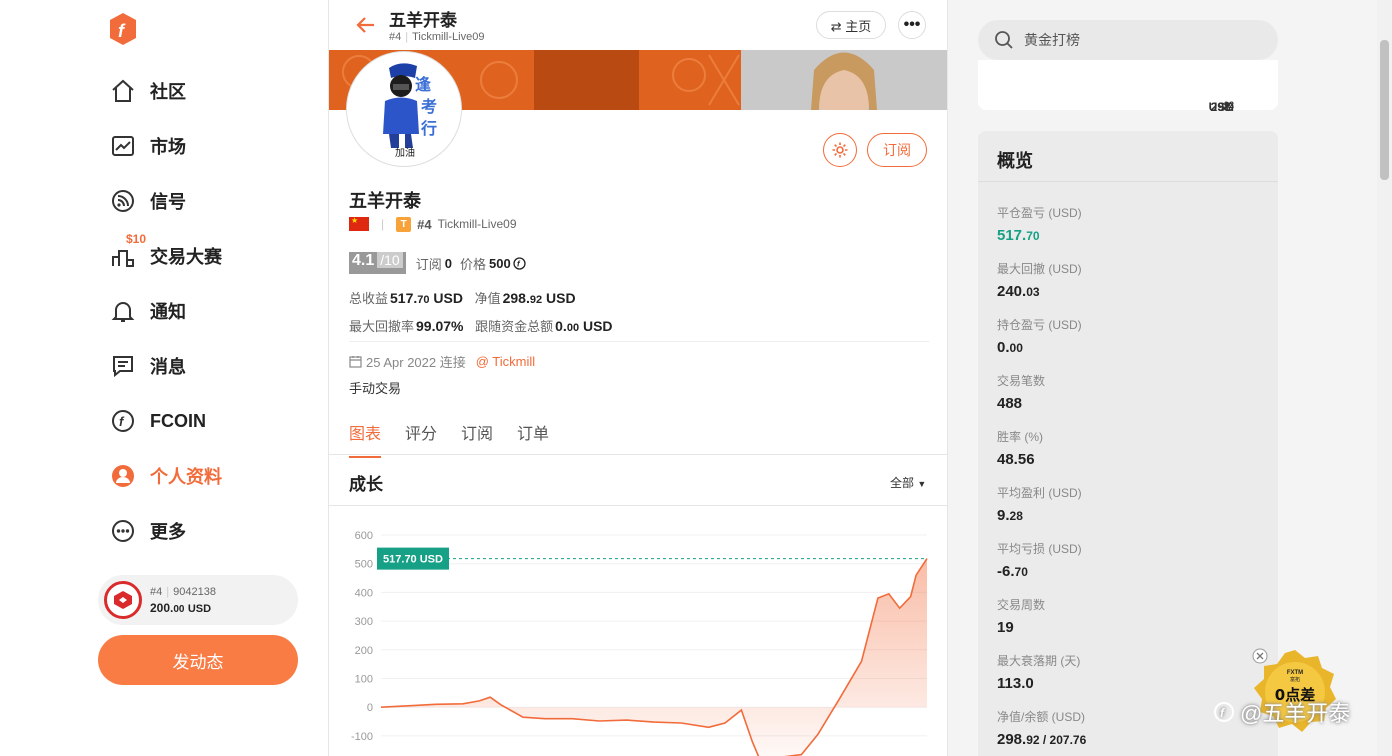 The width and height of the screenshot is (1392, 756). I want to click on follow-funds-value: 0., so click(561, 326).